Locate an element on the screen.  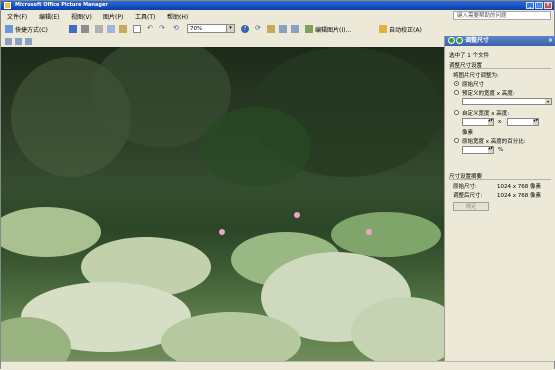
menu-file: 文件(F) is located at coordinates (17, 16).